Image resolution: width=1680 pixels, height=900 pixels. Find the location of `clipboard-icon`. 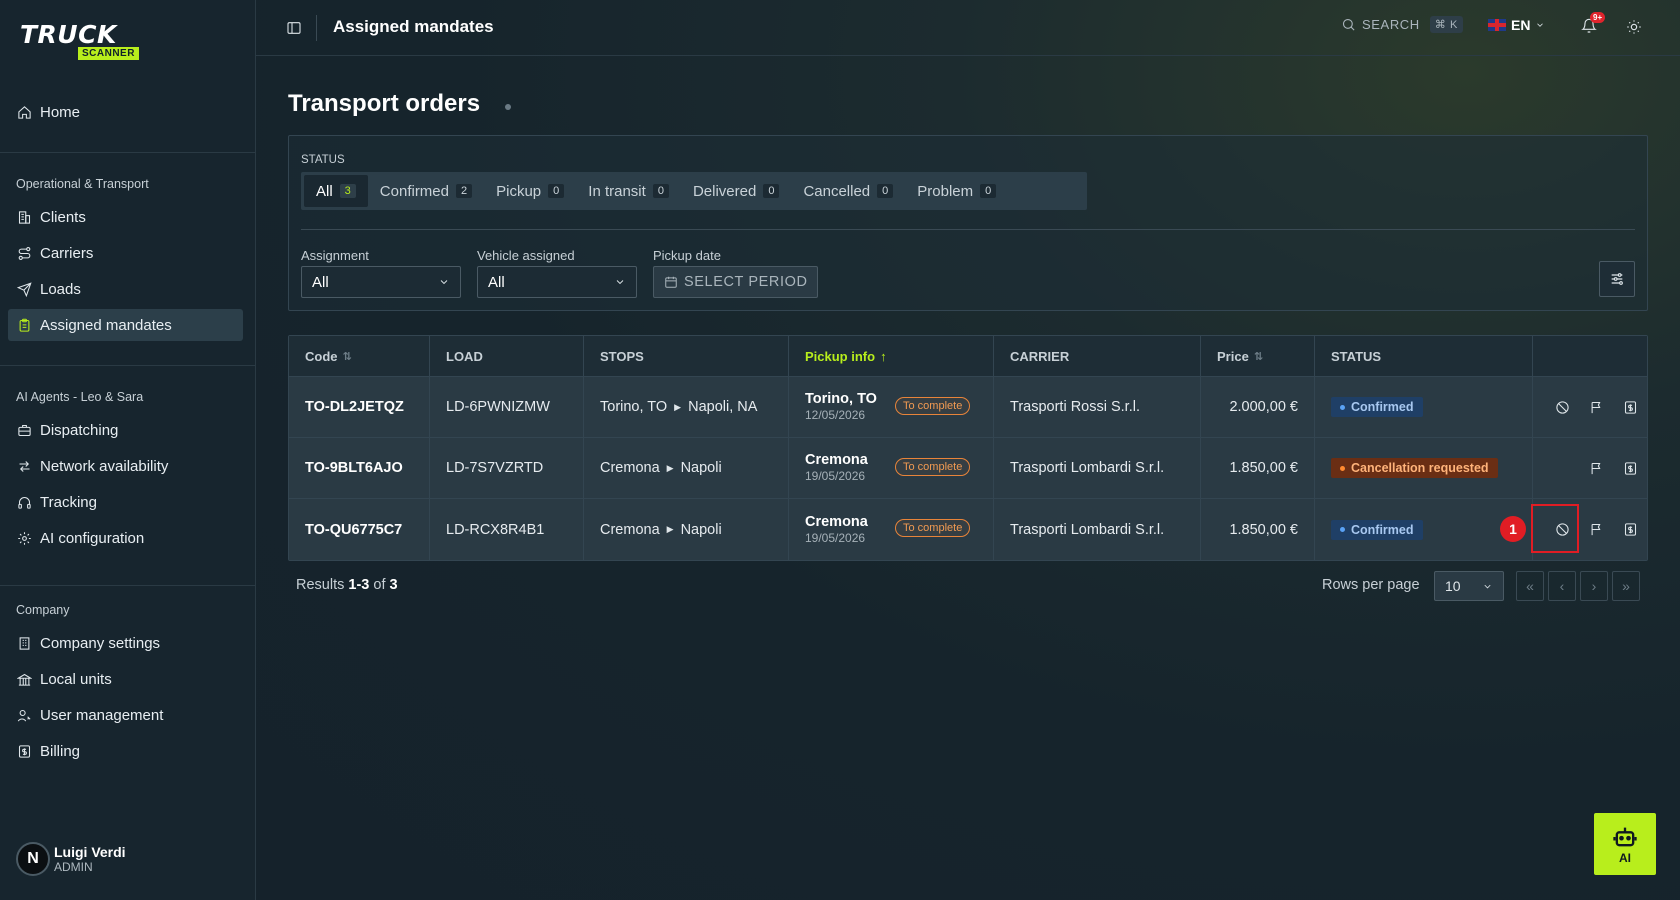

clipboard-icon is located at coordinates (24, 325).